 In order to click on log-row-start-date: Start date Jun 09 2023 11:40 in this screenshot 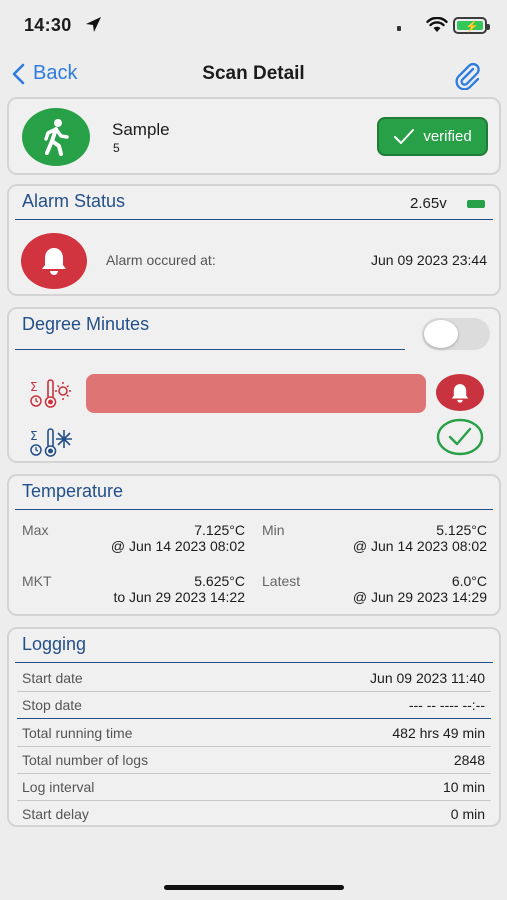, I will do `click(254, 678)`.